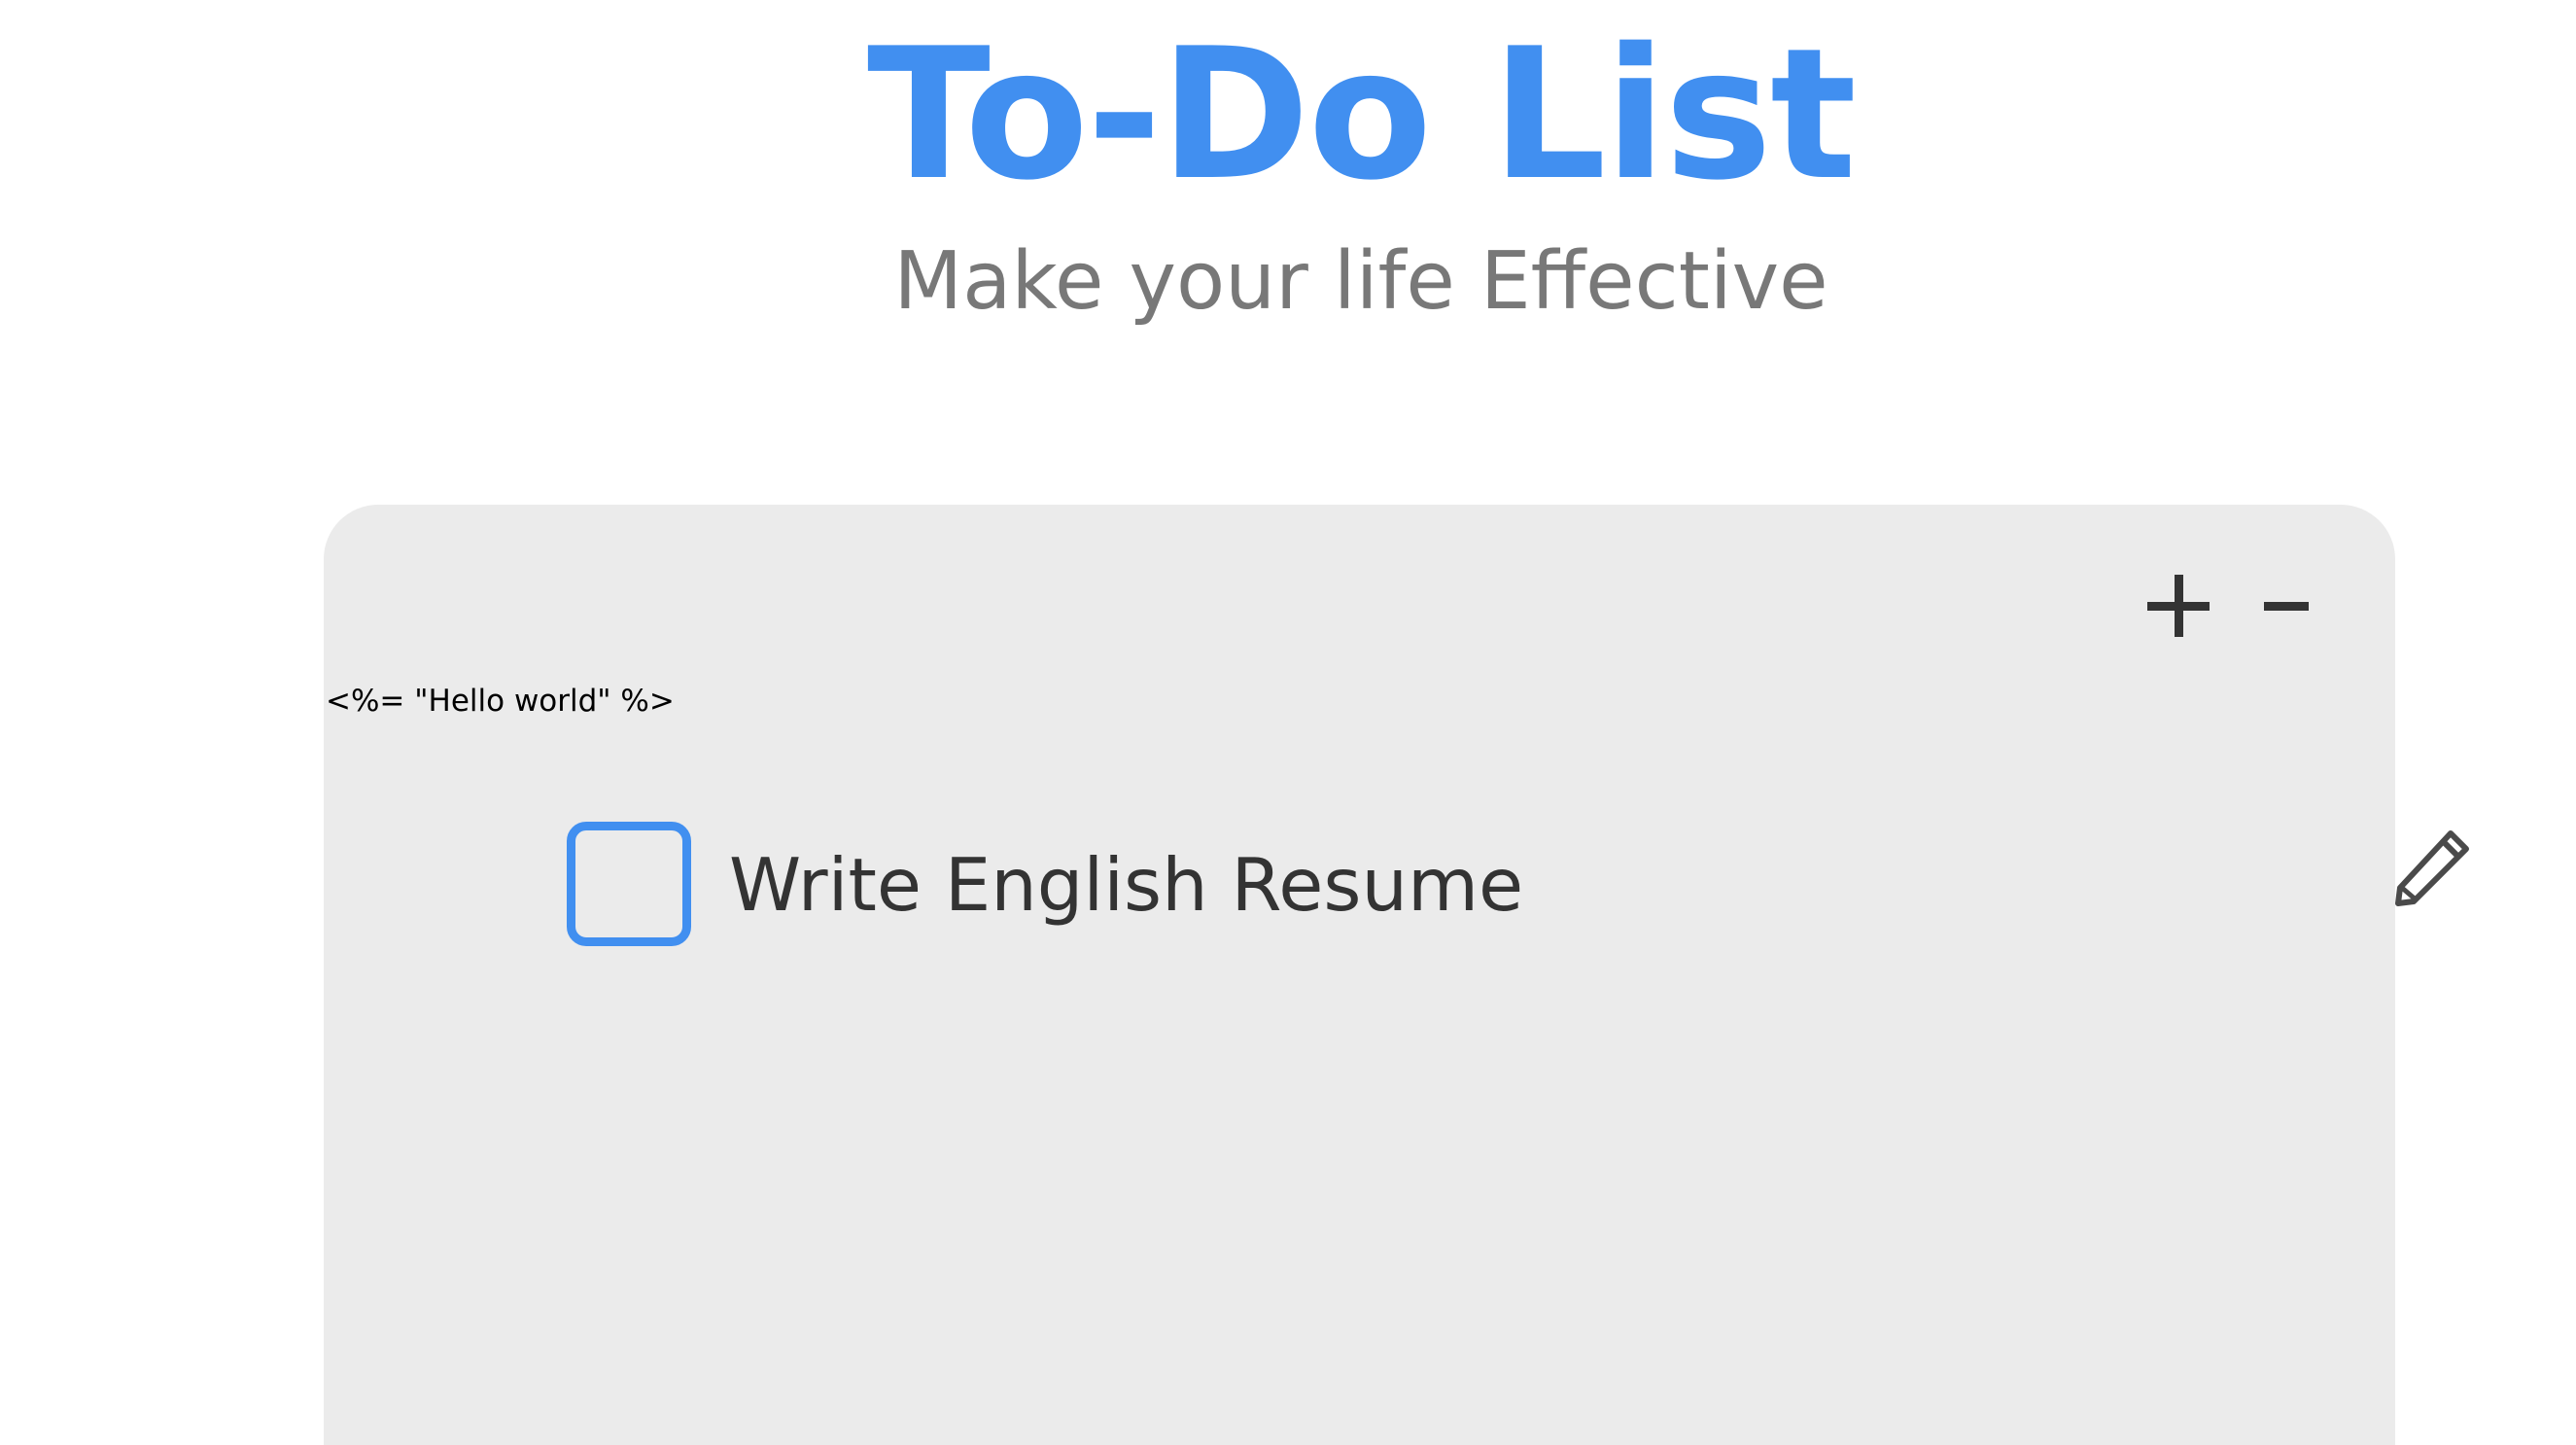 The height and width of the screenshot is (1445, 2576). Describe the element at coordinates (2178, 606) in the screenshot. I see `add-item-button` at that location.